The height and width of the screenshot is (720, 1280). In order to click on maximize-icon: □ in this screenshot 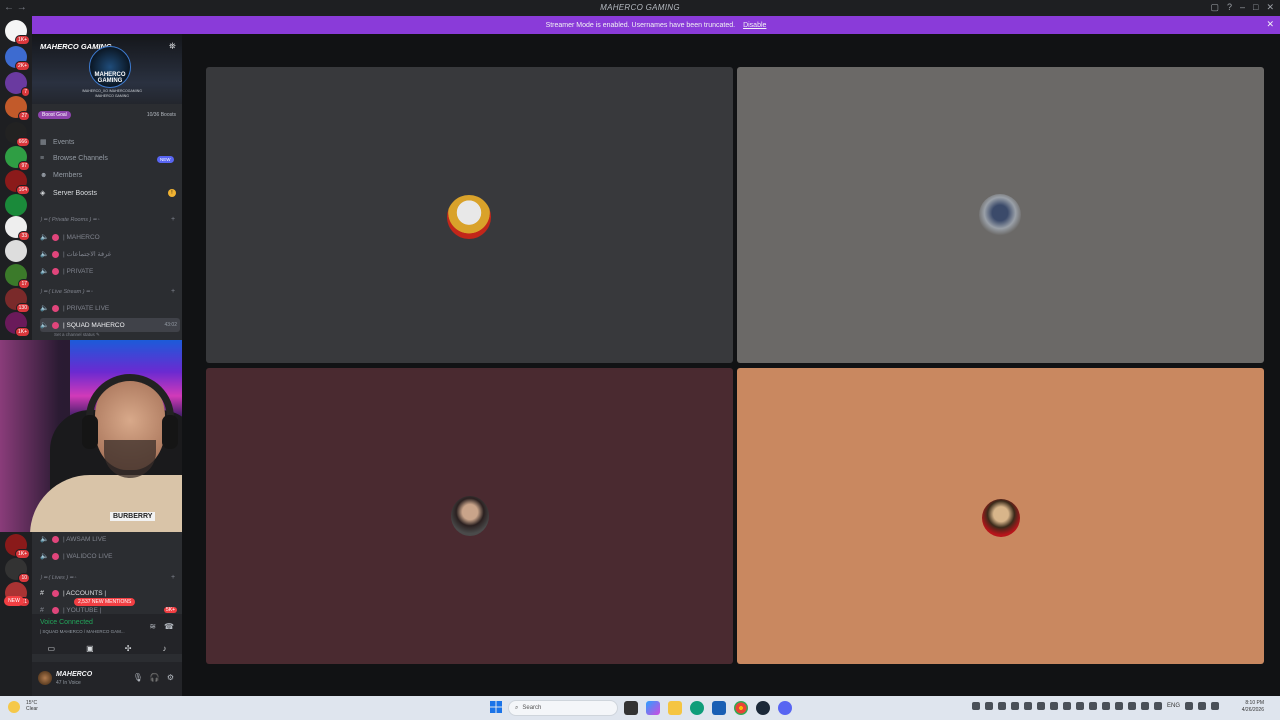, I will do `click(1255, 7)`.